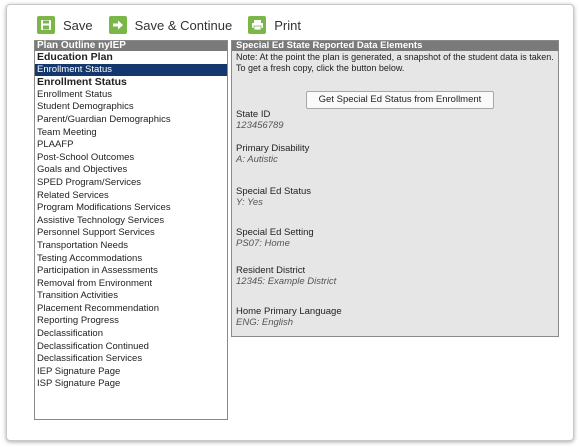 This screenshot has width=579, height=447. Describe the element at coordinates (46, 25) in the screenshot. I see `save-icon` at that location.